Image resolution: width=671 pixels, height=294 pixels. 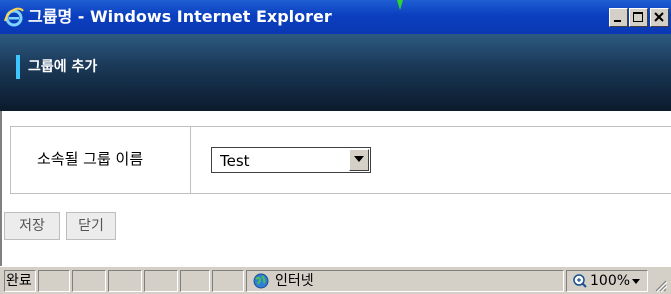 I want to click on globe-icon, so click(x=261, y=281).